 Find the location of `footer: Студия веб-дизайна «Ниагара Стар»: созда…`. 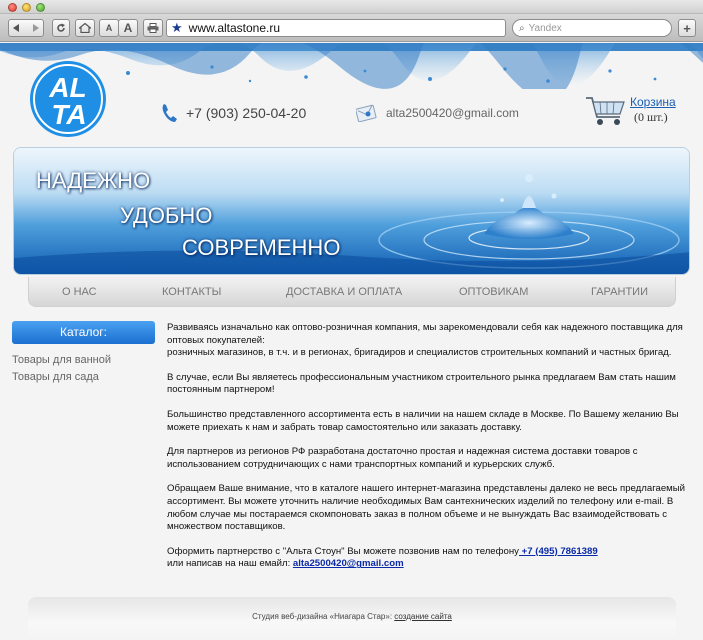

footer: Студия веб-дизайна «Ниагара Стар»: созда… is located at coordinates (352, 618).